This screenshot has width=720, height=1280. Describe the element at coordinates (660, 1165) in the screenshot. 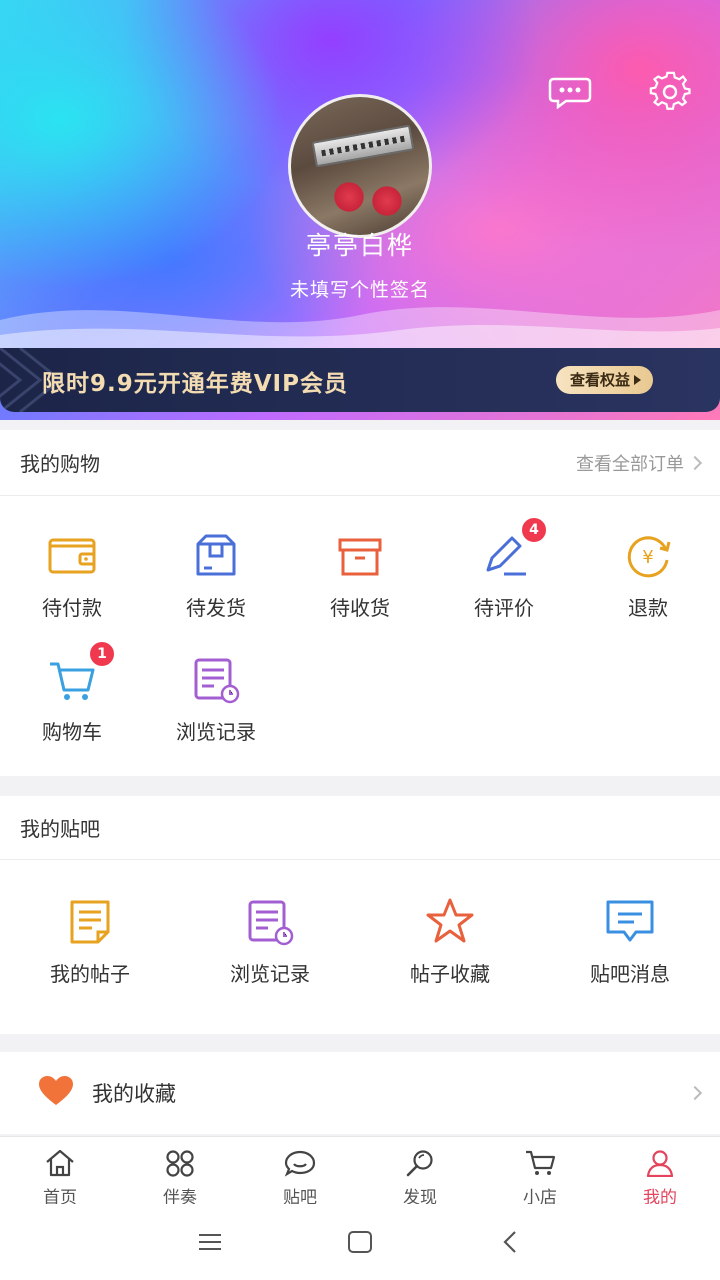

I see `user-icon` at that location.